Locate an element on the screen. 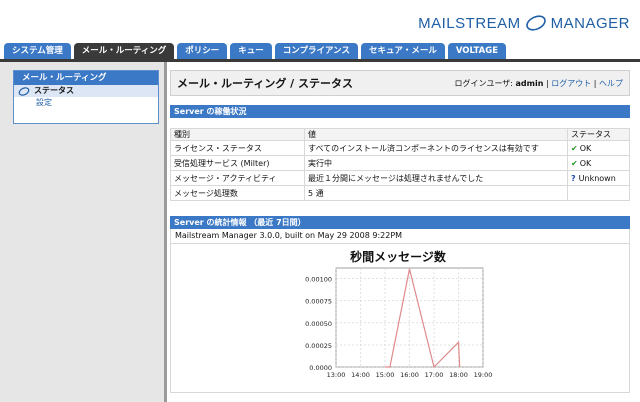  sidebar-header: メール・ルーティング is located at coordinates (86, 78).